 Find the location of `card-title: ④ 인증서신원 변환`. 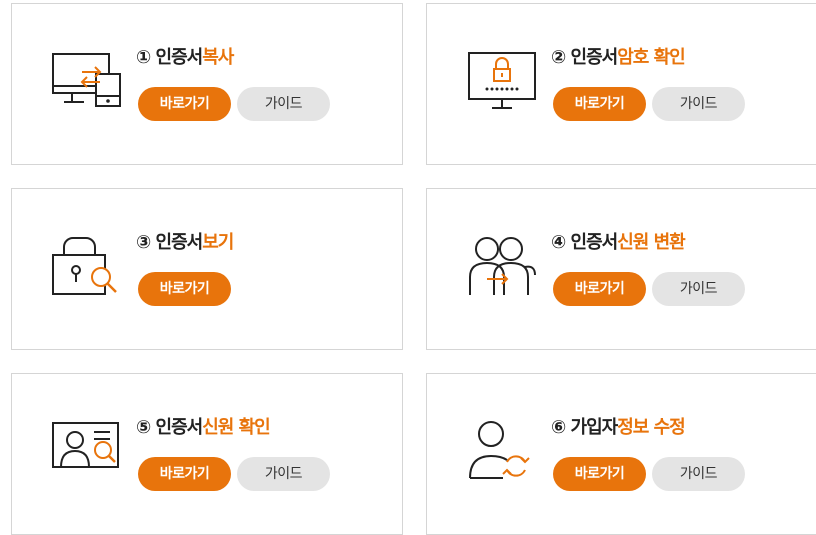

card-title: ④ 인증서신원 변환 is located at coordinates (618, 243).